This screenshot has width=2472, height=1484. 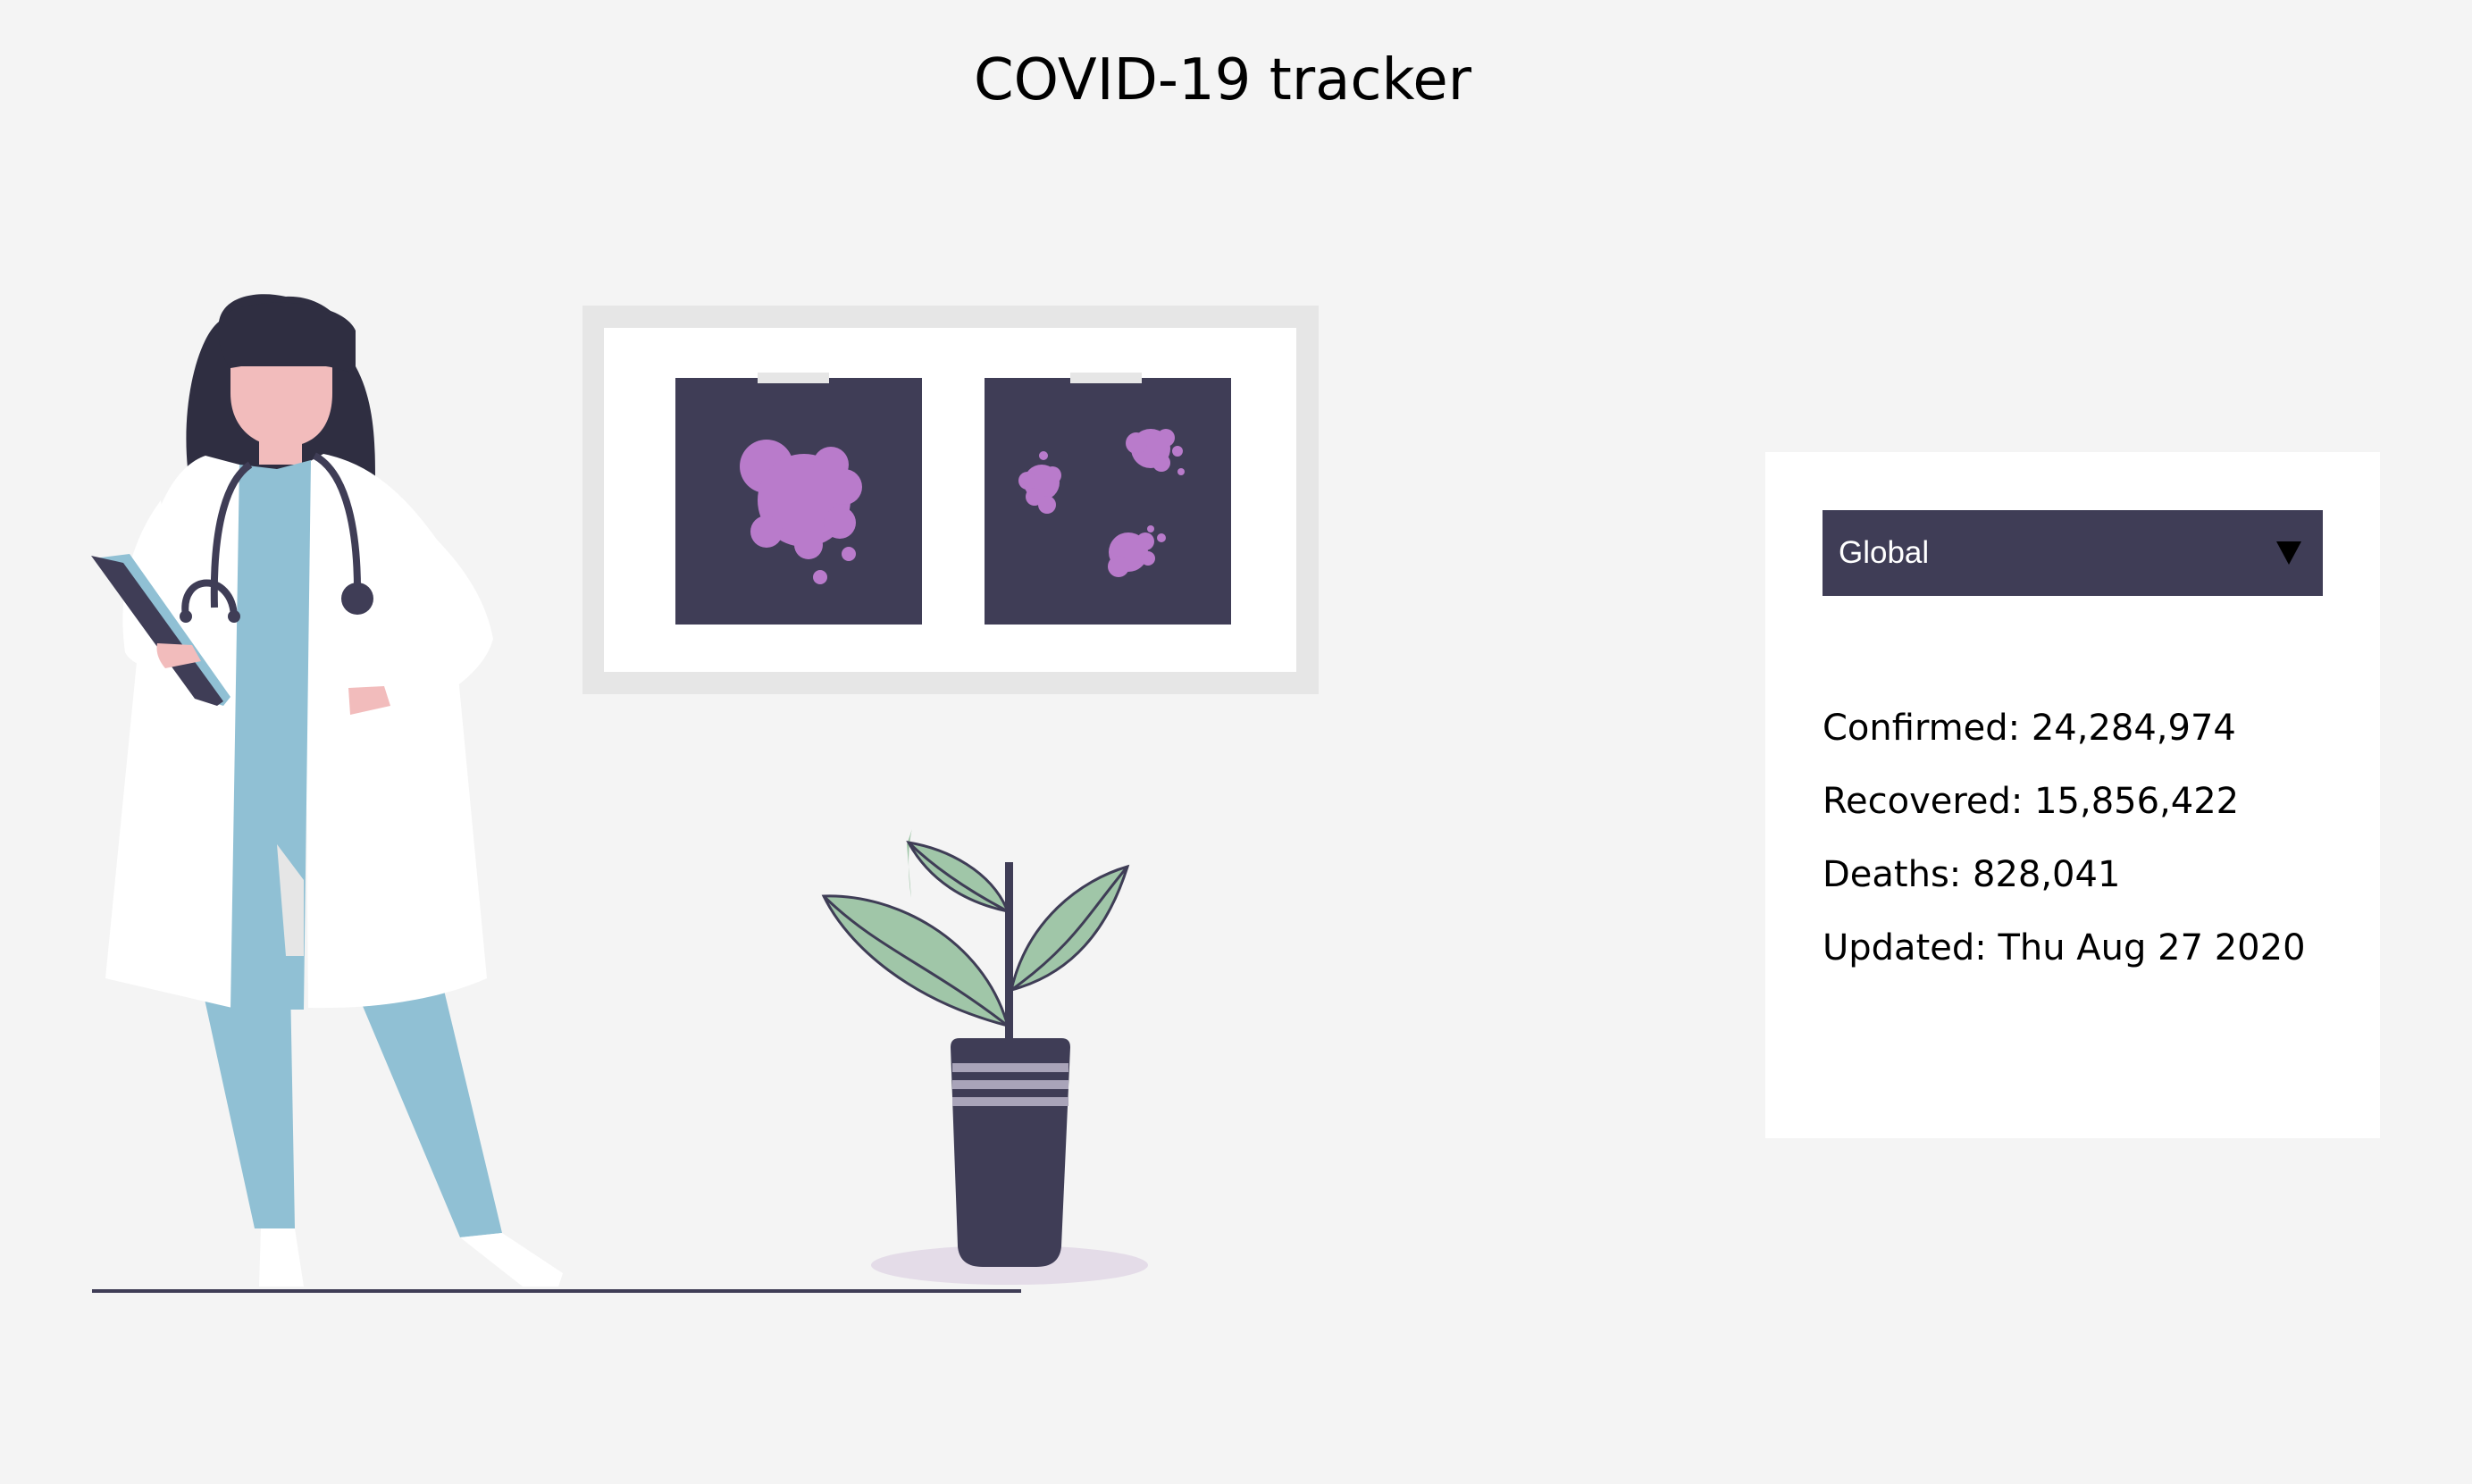 What do you see at coordinates (1884, 553) in the screenshot?
I see `region-select-value: Global` at bounding box center [1884, 553].